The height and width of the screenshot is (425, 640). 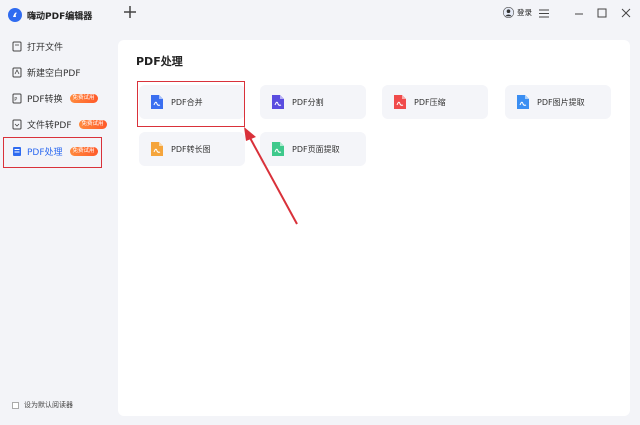 I want to click on login-button: 登录, so click(x=517, y=12).